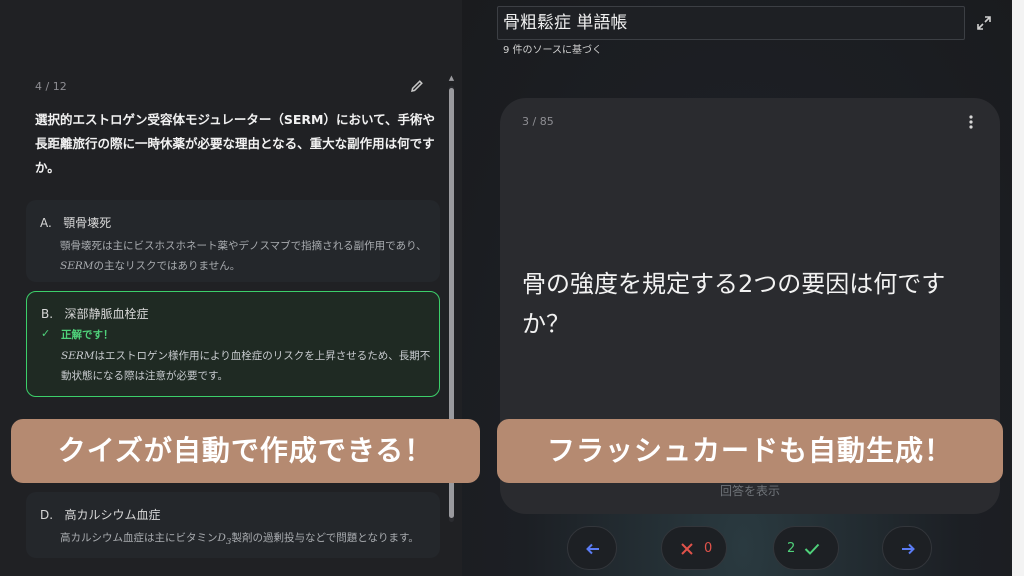  Describe the element at coordinates (245, 451) in the screenshot. I see `quiz-feature-banner: クイズが自動で作成できる！` at that location.